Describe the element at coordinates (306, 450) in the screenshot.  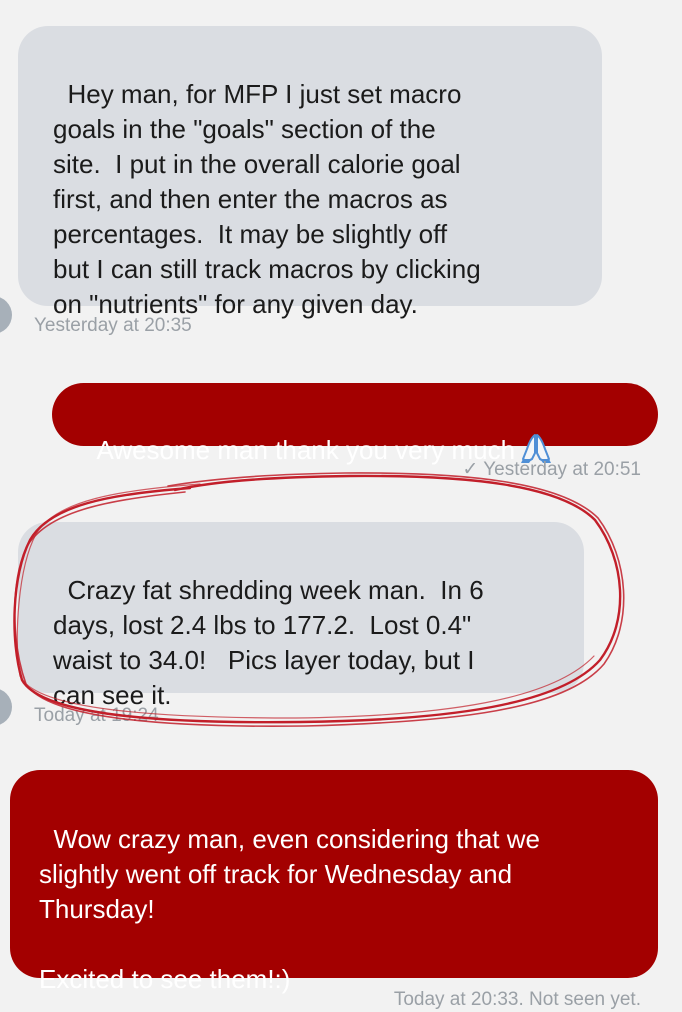
I see `message-text: Awesome man thank you very much` at that location.